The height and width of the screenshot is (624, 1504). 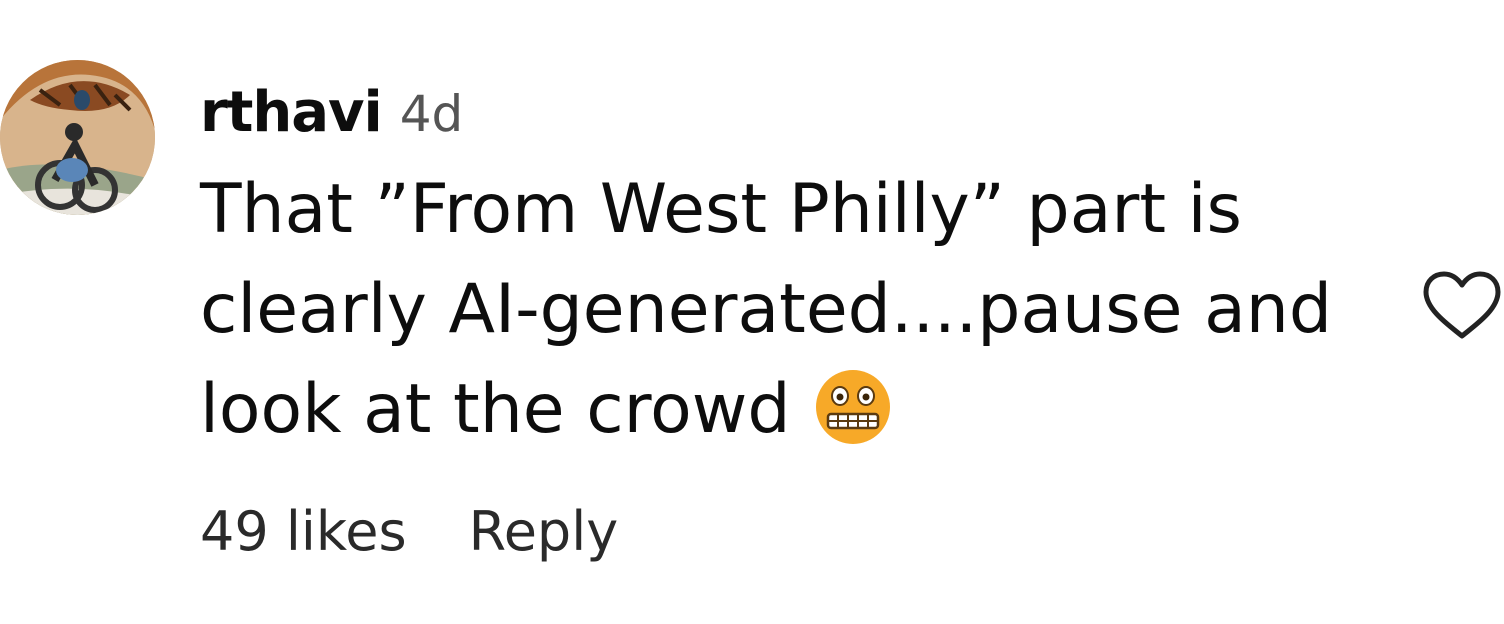 I want to click on avatar-image, so click(x=77, y=137).